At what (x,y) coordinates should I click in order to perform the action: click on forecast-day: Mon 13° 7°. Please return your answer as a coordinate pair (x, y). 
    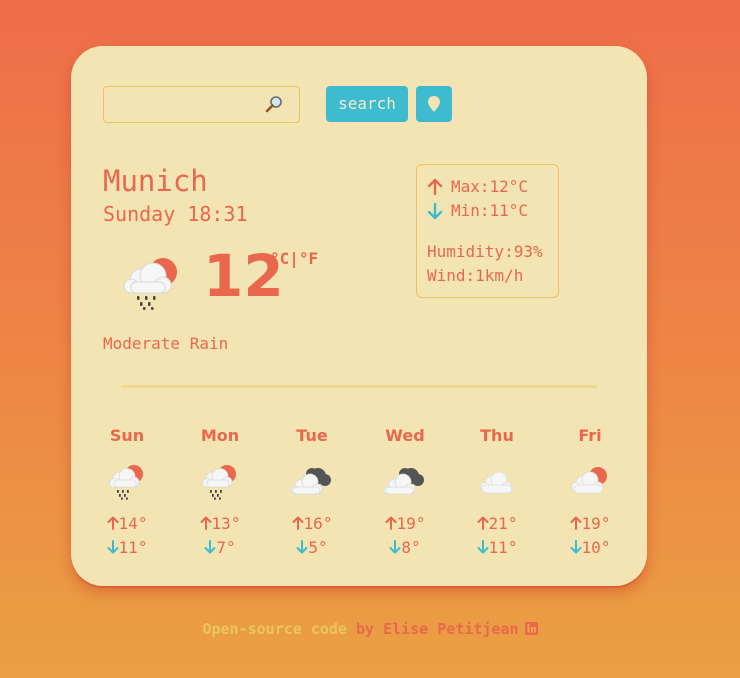
    Looking at the image, I should click on (220, 493).